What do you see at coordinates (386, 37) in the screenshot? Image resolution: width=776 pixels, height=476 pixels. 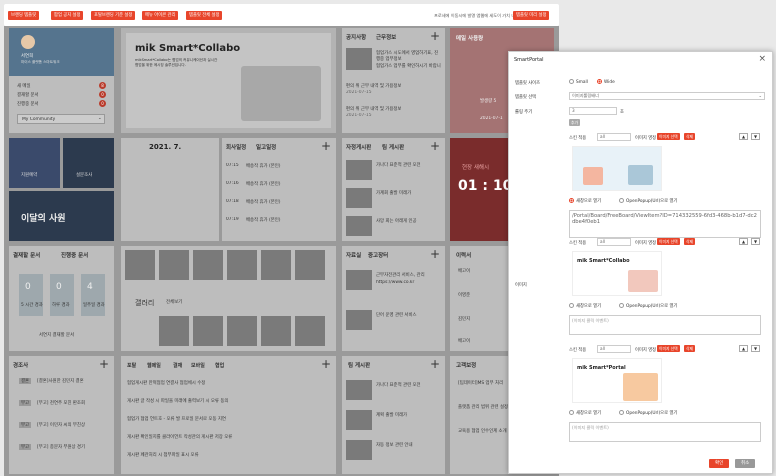 I see `tab-work: 근무정보` at bounding box center [386, 37].